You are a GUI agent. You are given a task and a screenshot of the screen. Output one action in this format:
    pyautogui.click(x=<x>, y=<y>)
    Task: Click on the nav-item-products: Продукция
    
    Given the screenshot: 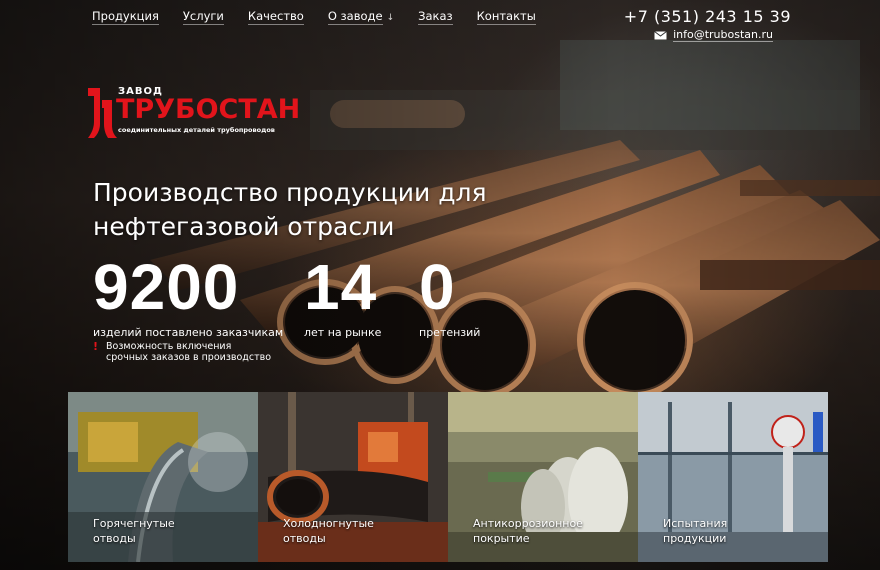 What is the action you would take?
    pyautogui.click(x=125, y=17)
    